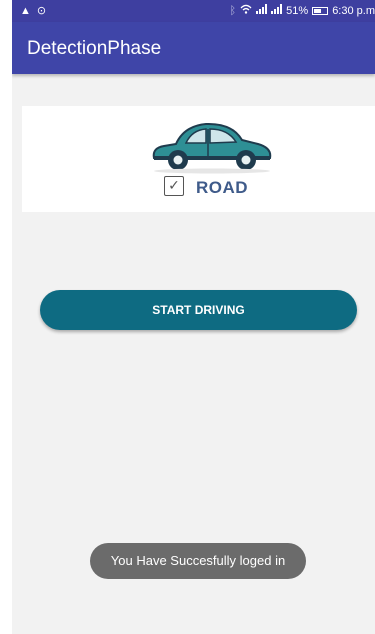 The image size is (375, 634). I want to click on status-bar-right: ᛒ 51% 6:30 p.m, so click(302, 10).